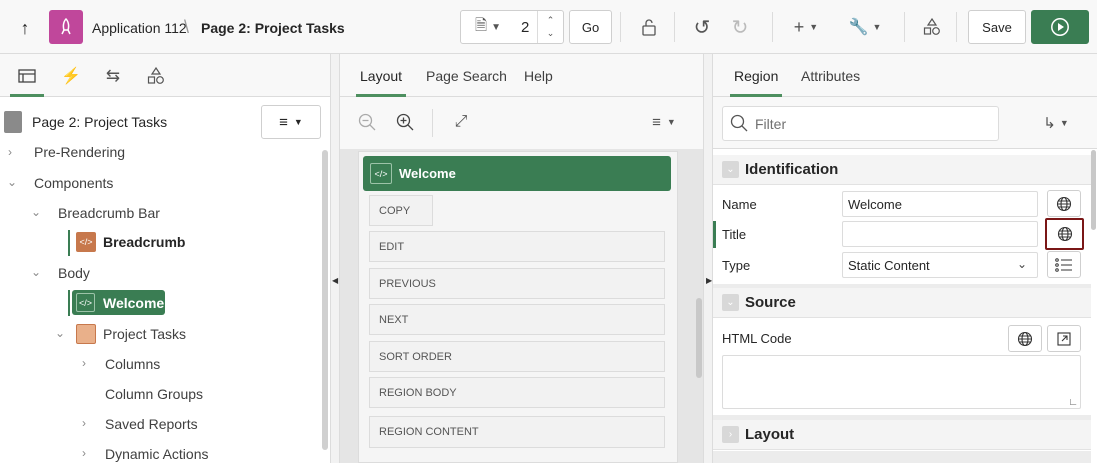 Image resolution: width=1097 pixels, height=463 pixels. Describe the element at coordinates (139, 28) in the screenshot. I see `app-name-link: Application 112` at that location.